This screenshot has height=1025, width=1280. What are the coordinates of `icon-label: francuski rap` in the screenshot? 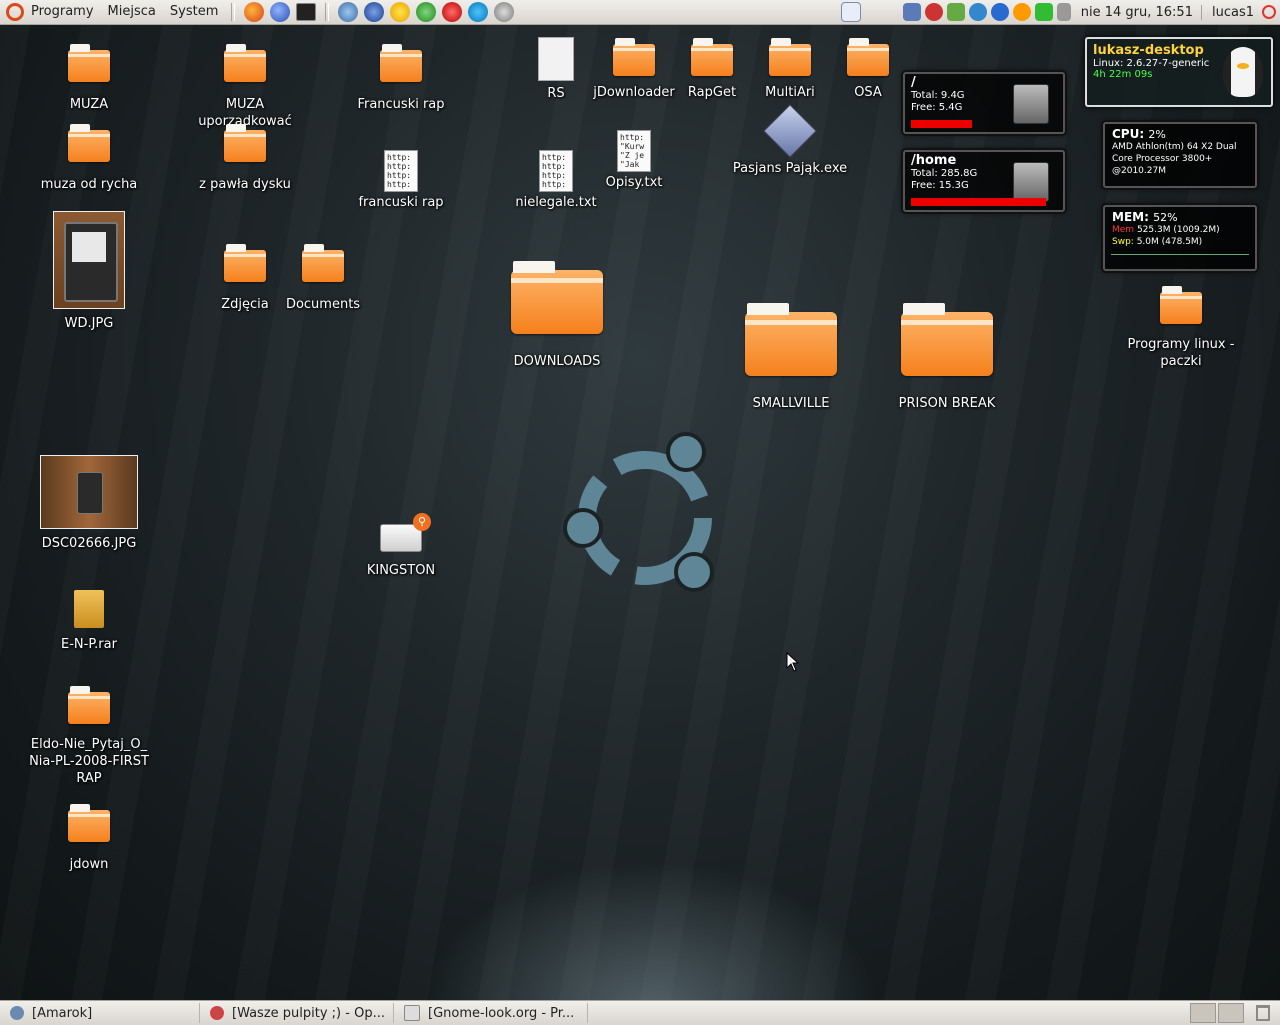 It's located at (401, 202).